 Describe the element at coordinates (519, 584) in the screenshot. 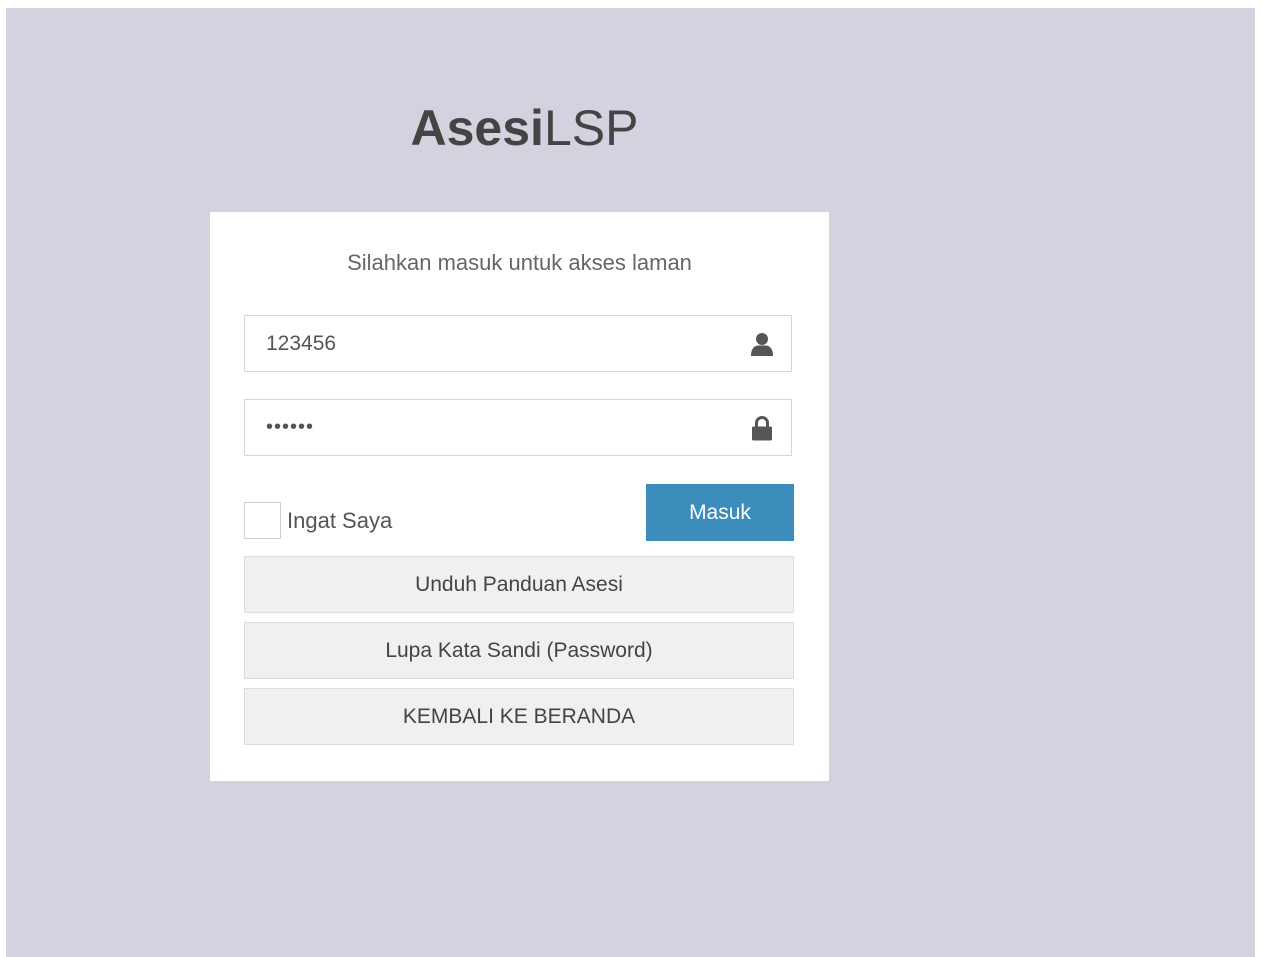

I see `download-guide-button: Unduh Panduan Asesi` at that location.